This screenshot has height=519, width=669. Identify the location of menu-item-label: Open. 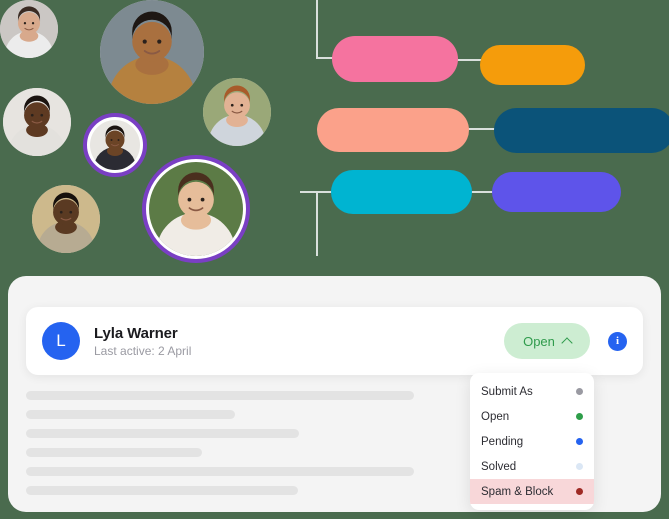
(495, 416).